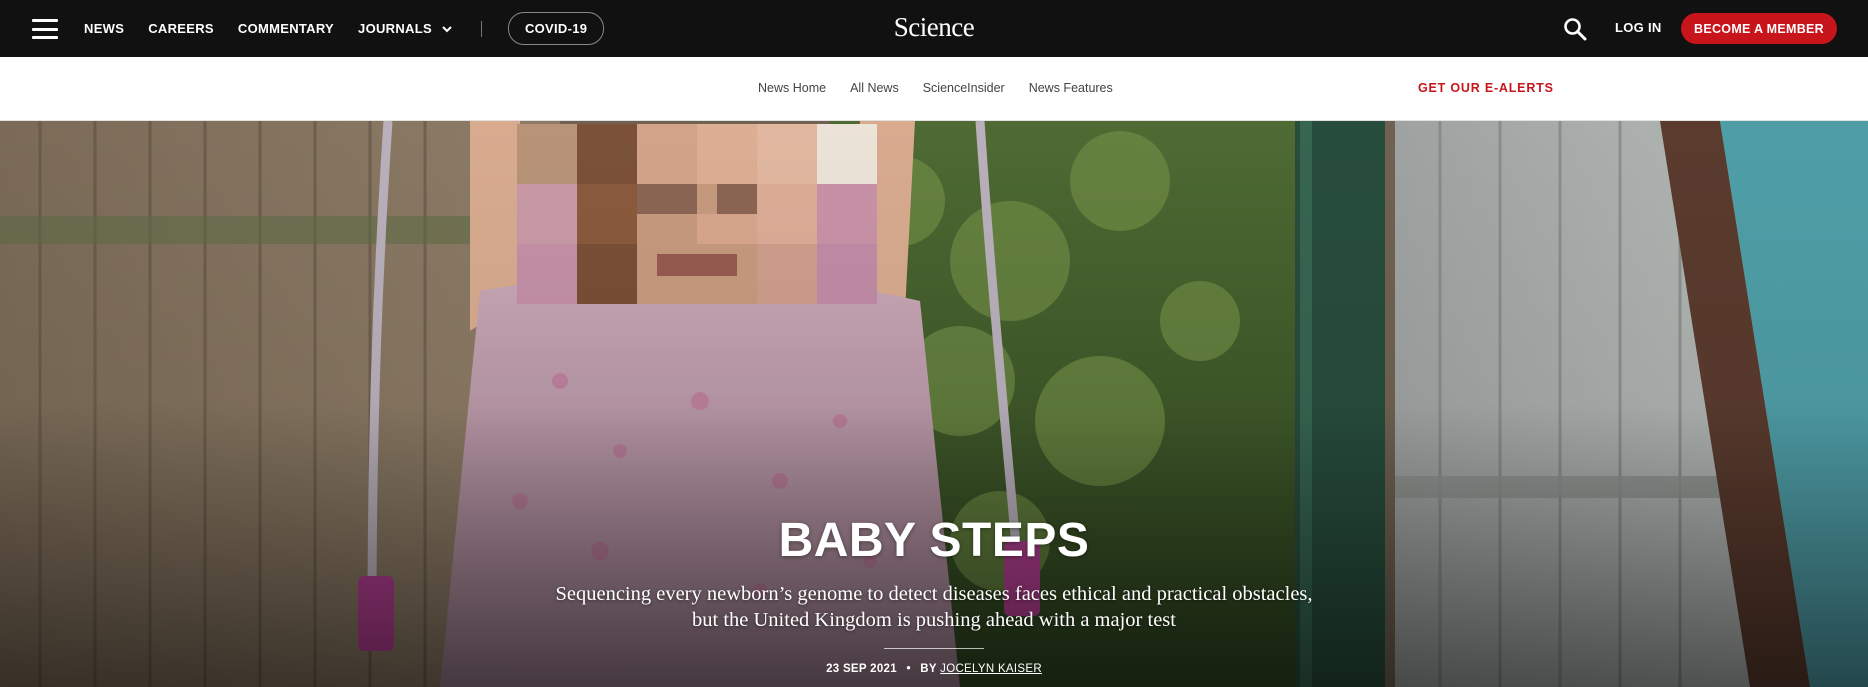 The width and height of the screenshot is (1868, 687). I want to click on science-logo: Science, so click(934, 27).